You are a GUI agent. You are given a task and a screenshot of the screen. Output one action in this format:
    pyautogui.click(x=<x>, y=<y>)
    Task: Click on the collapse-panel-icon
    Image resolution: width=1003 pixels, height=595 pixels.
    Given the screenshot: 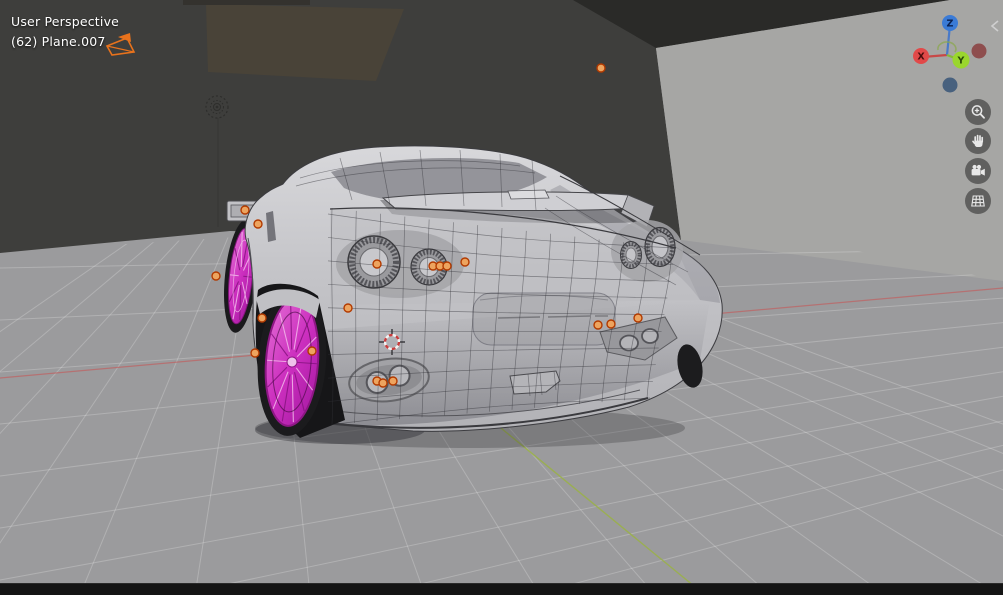 What is the action you would take?
    pyautogui.click(x=995, y=26)
    